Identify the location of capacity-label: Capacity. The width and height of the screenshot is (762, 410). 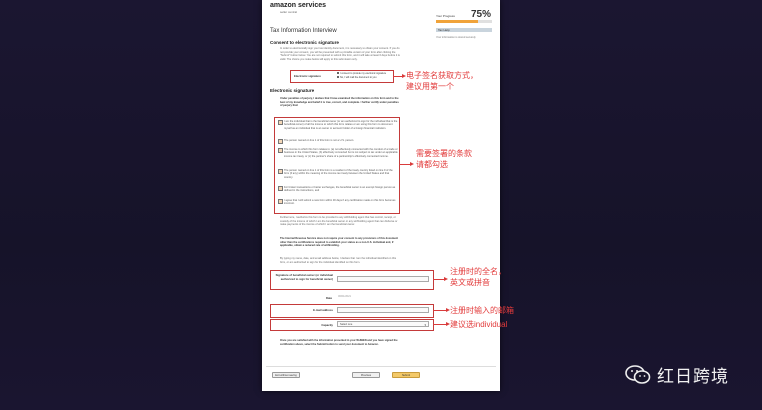
(327, 325).